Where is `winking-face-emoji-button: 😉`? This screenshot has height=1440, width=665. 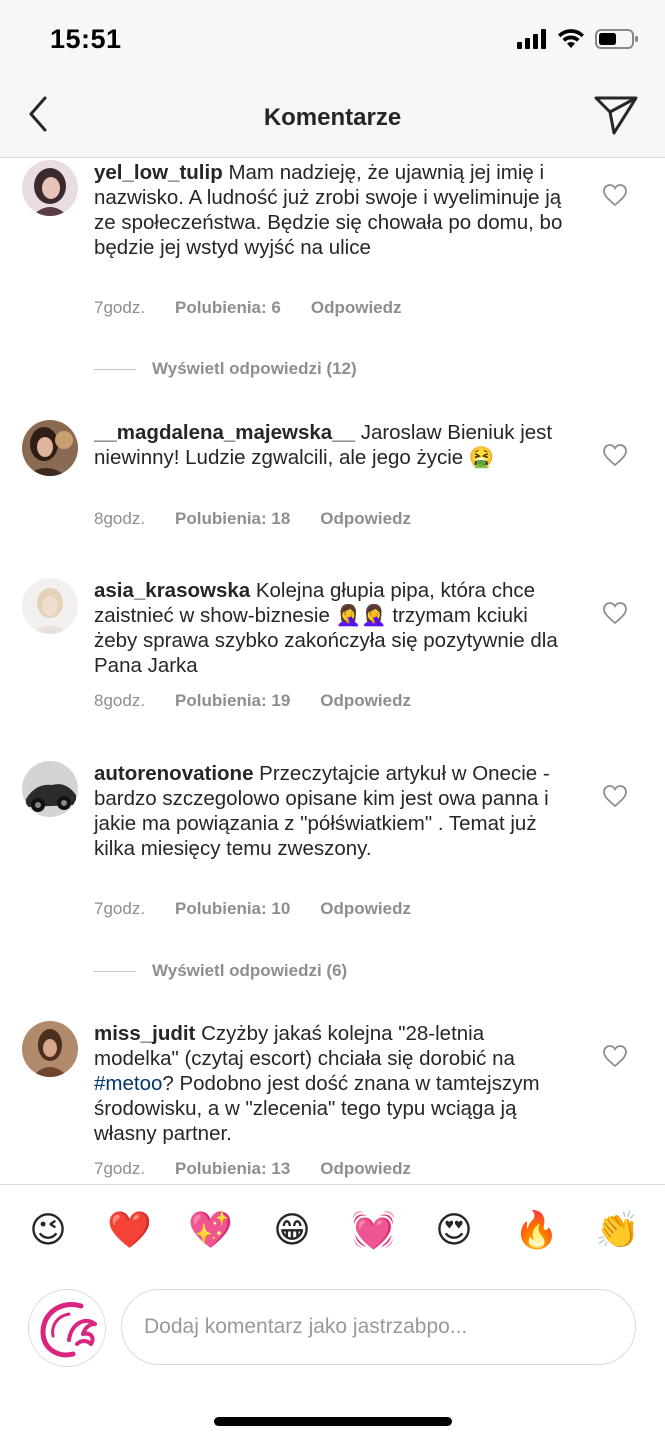
winking-face-emoji-button: 😉 is located at coordinates (48, 1231).